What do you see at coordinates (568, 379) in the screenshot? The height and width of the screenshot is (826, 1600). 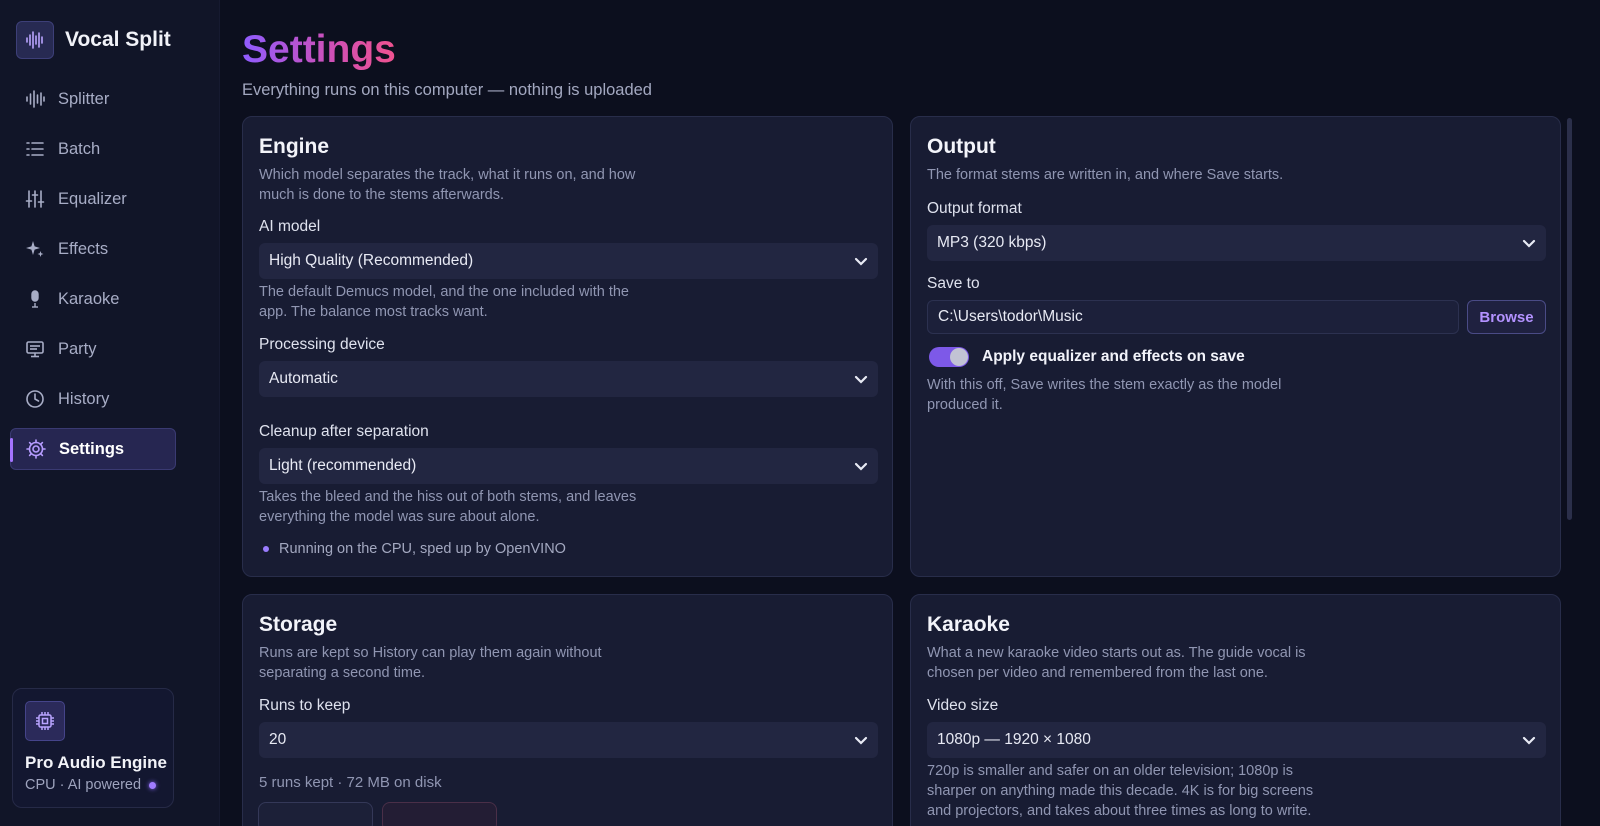 I see `device-select: Automatic` at bounding box center [568, 379].